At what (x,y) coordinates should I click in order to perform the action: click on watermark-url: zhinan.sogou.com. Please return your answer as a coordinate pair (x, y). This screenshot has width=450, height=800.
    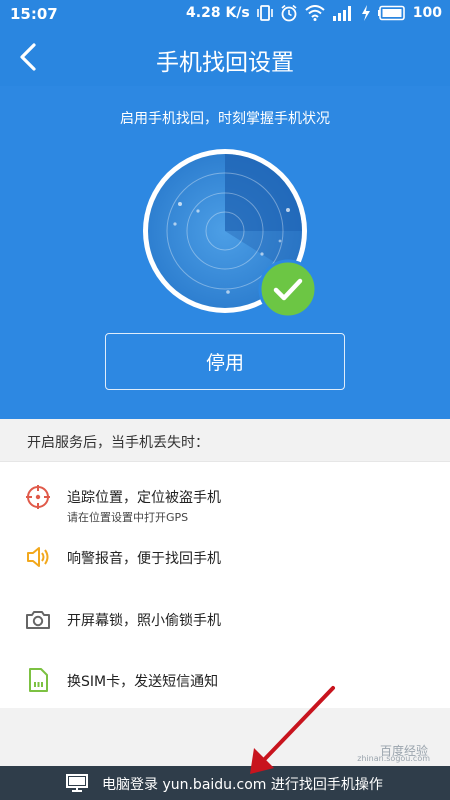
    Looking at the image, I should click on (393, 758).